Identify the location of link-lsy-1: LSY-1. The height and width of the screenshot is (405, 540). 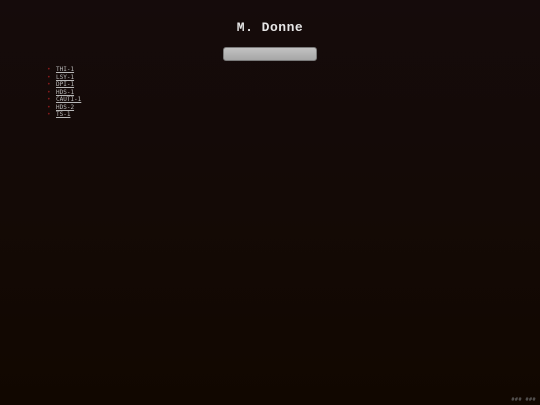
(65, 78).